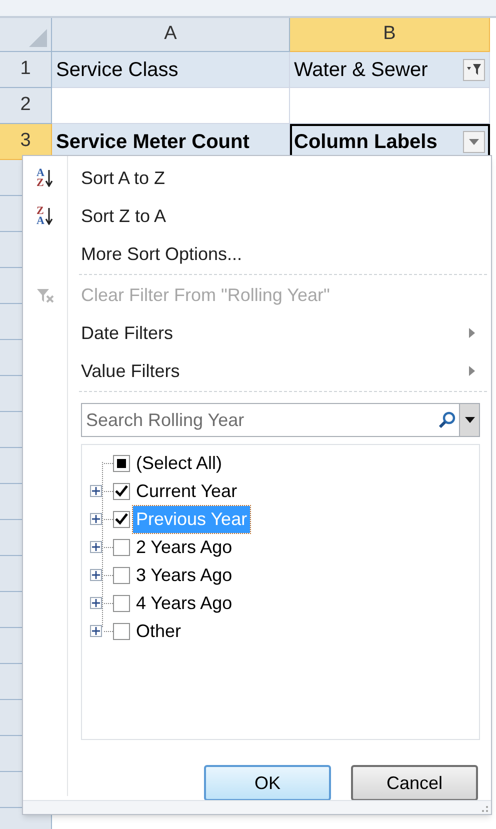  I want to click on cell-text: Service Meter Count, so click(153, 142).